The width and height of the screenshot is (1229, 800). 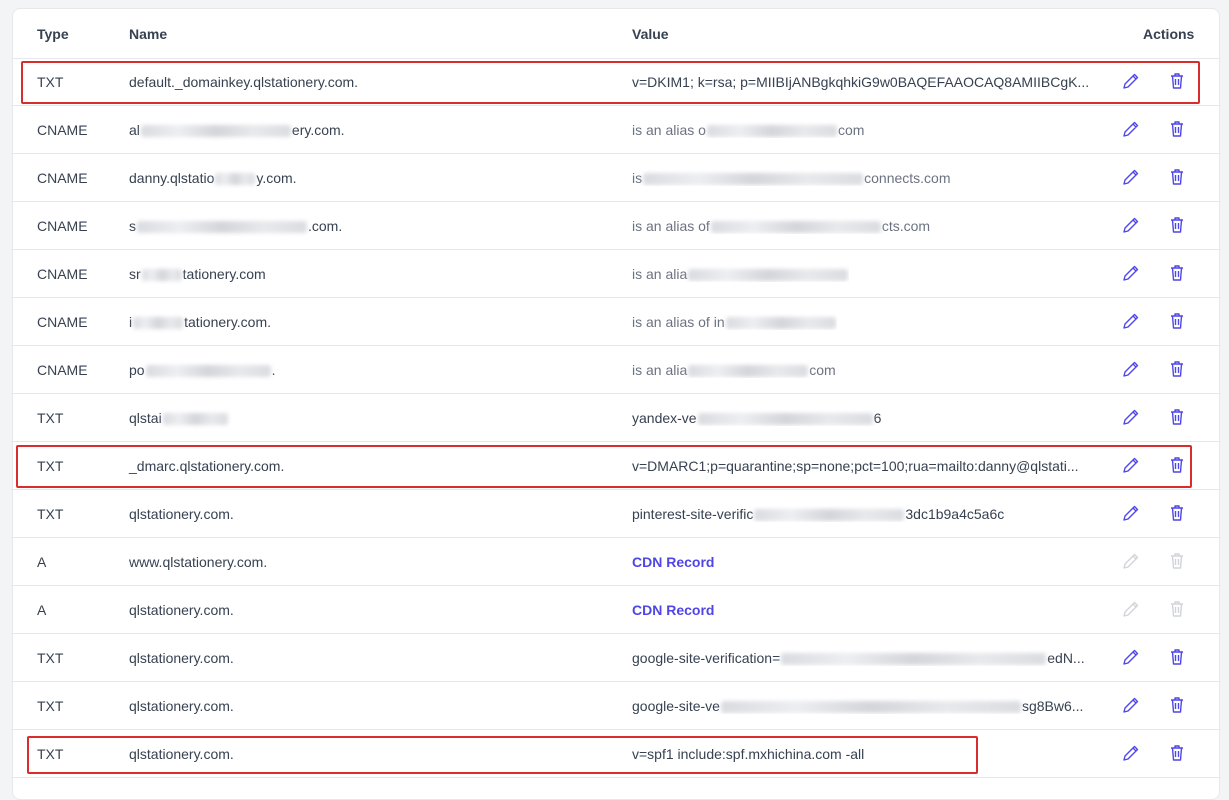 I want to click on record-name: qlstai, so click(x=179, y=418).